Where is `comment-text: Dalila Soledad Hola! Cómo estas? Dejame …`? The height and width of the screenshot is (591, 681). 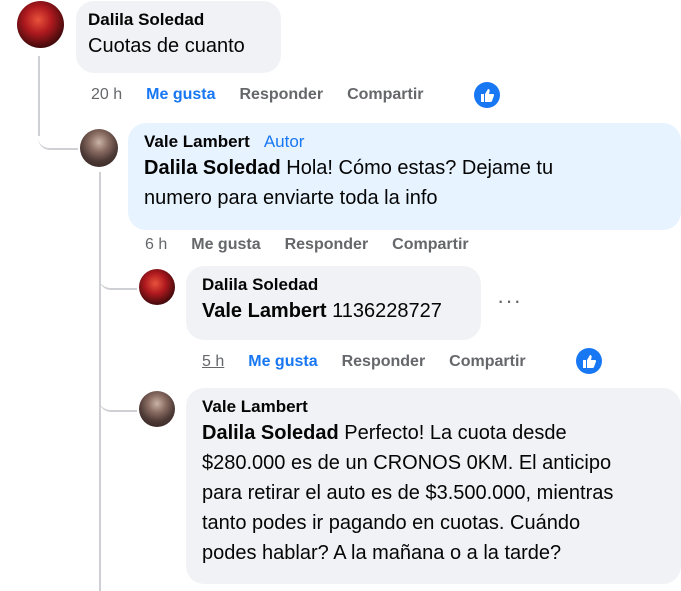 comment-text: Dalila Soledad Hola! Cómo estas? Dejame … is located at coordinates (406, 183).